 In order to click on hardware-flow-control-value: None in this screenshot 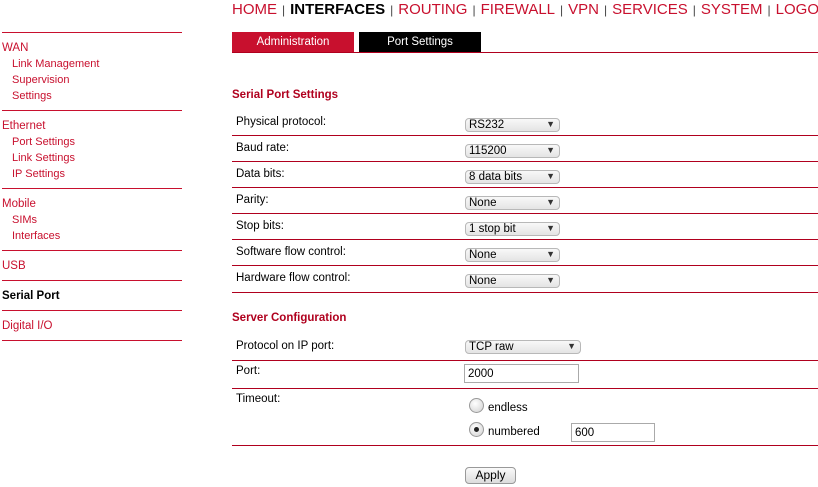, I will do `click(483, 281)`.